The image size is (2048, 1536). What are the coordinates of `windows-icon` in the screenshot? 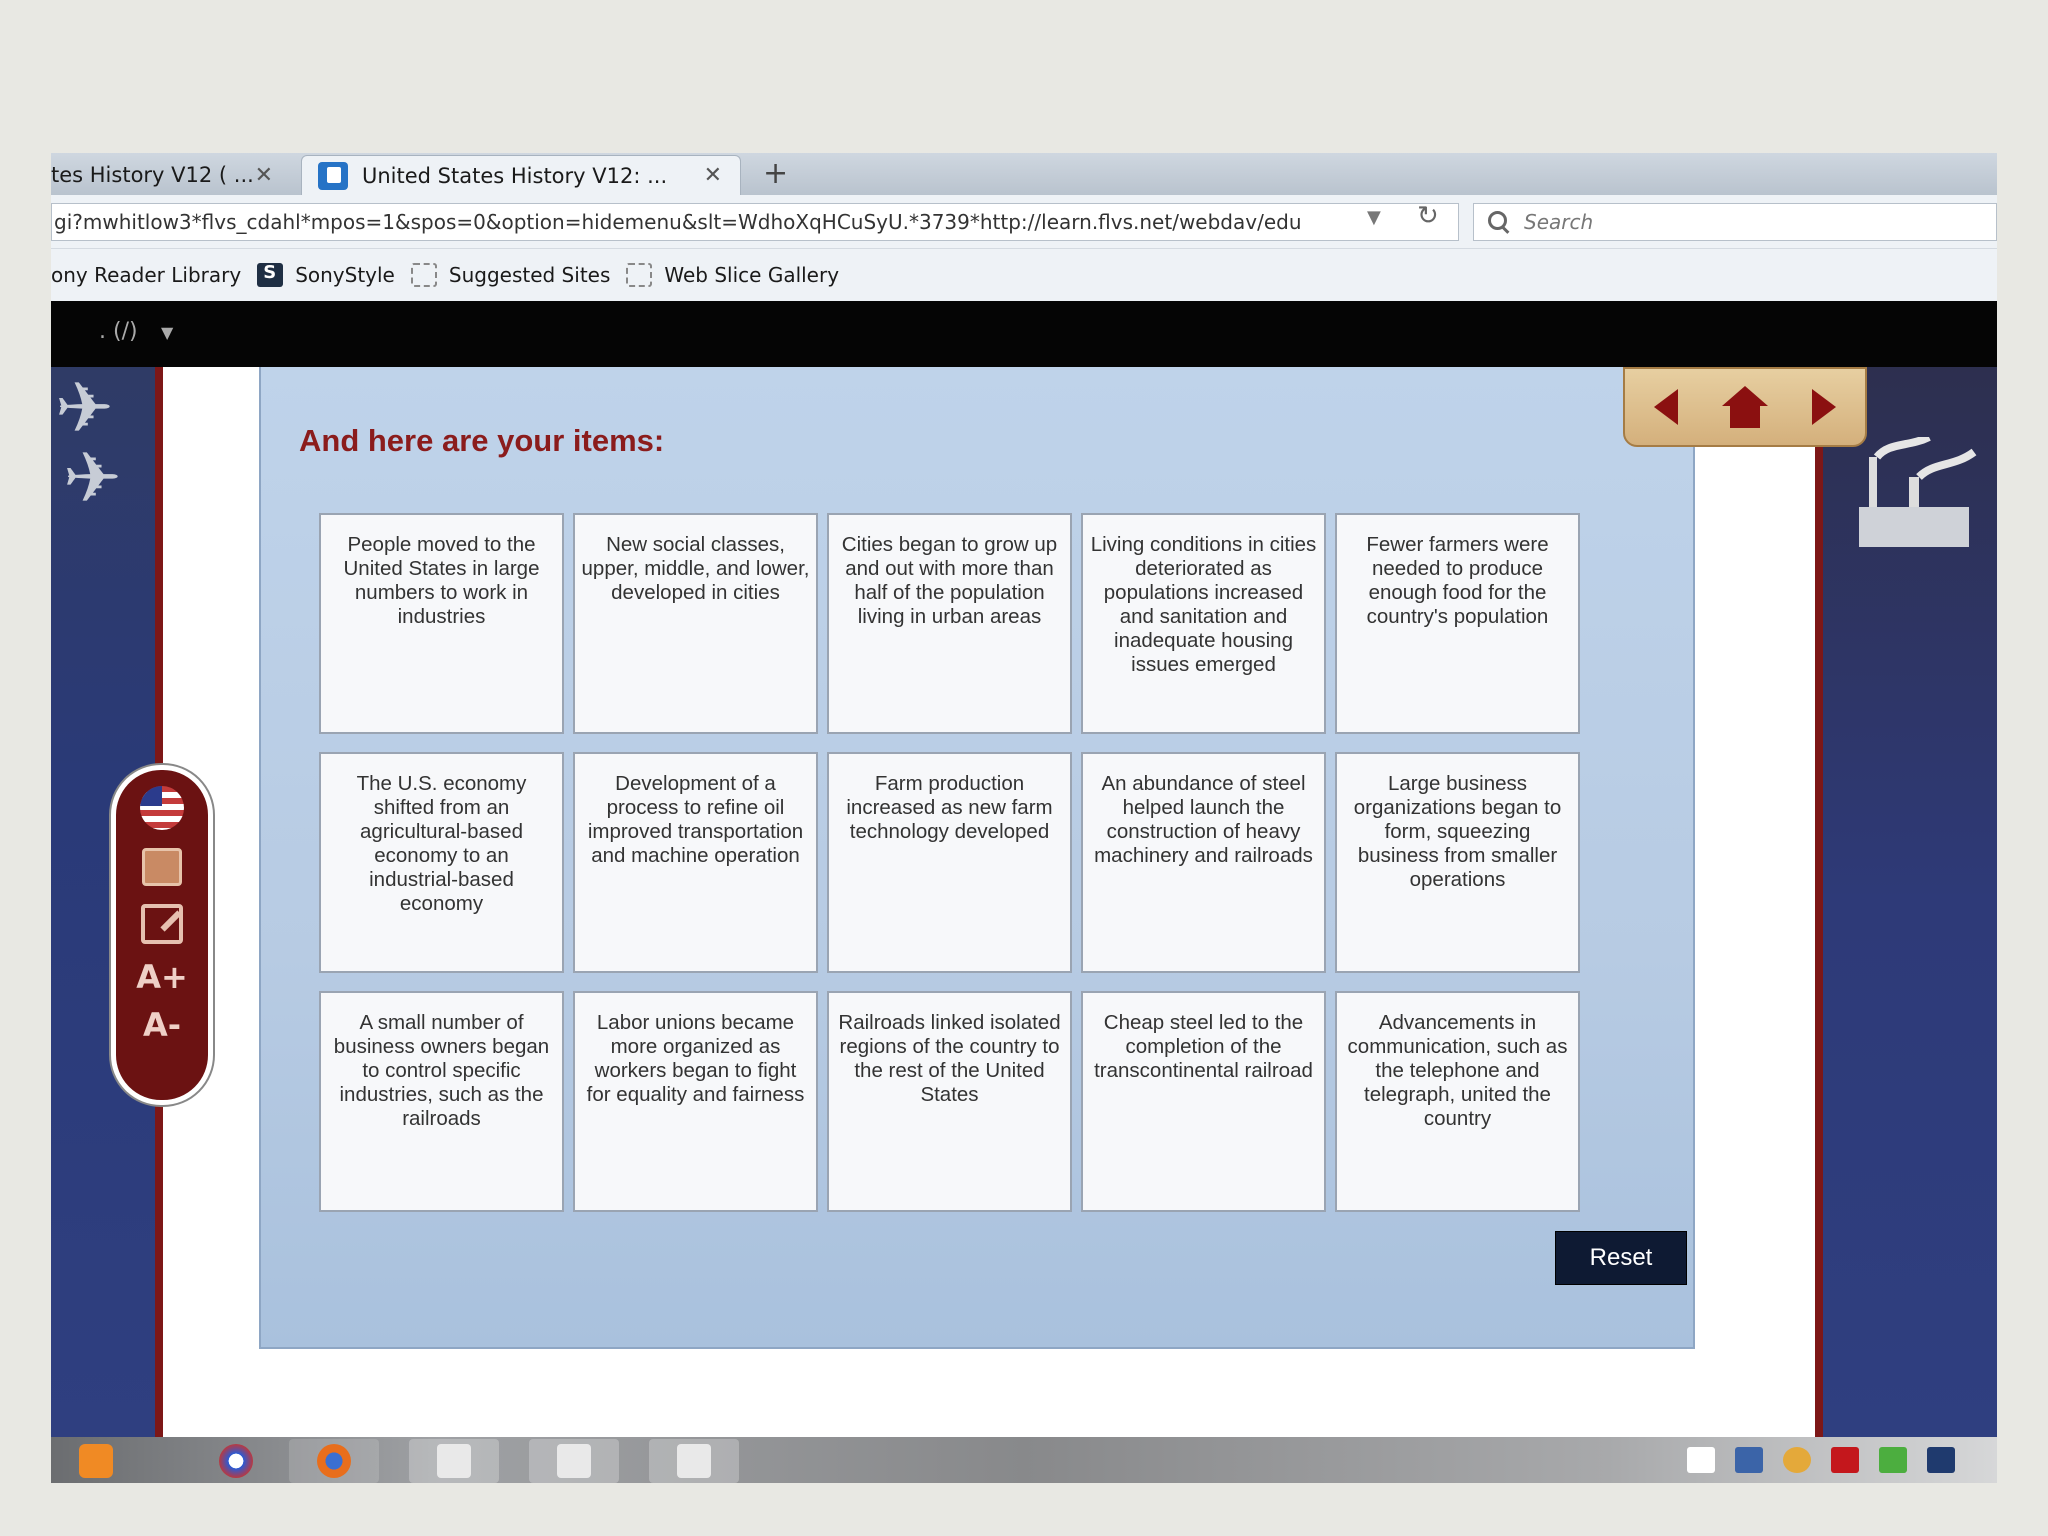 It's located at (1701, 1460).